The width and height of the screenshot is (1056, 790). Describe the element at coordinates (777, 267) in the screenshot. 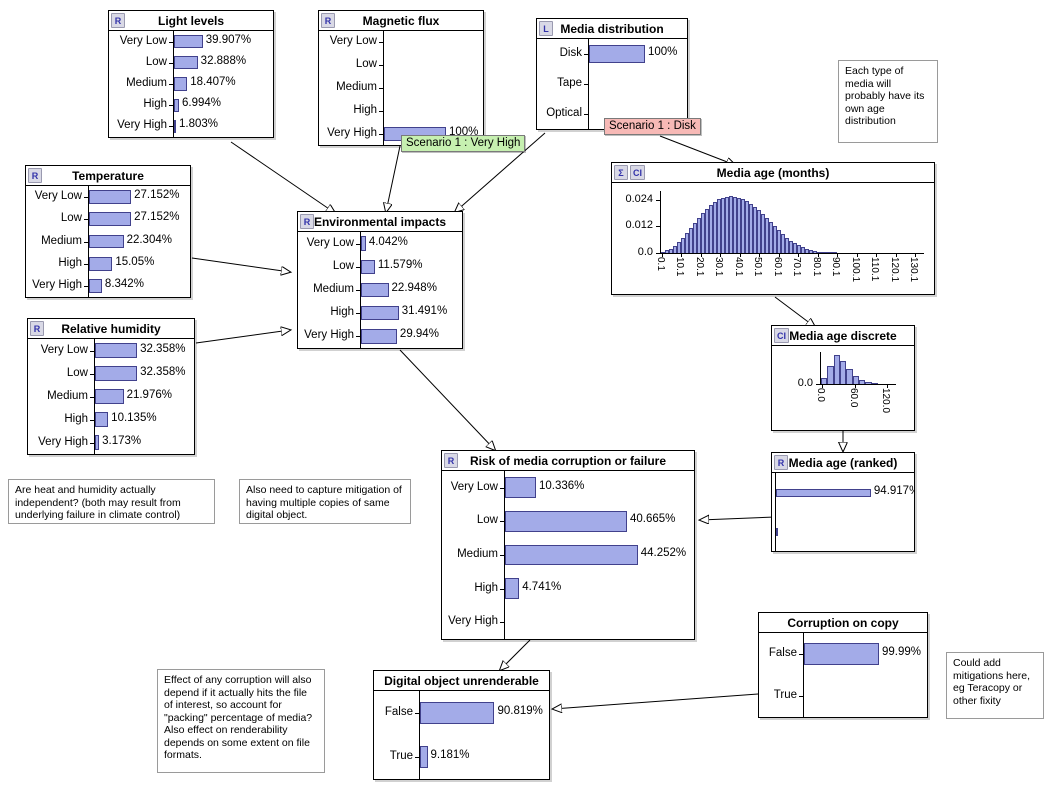

I see `hist-x-tick-label: 60.1` at that location.